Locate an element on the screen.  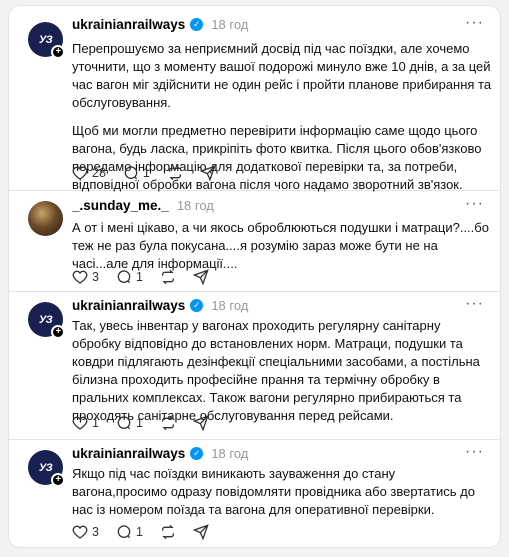
like-count: 1 is located at coordinates (95, 423).